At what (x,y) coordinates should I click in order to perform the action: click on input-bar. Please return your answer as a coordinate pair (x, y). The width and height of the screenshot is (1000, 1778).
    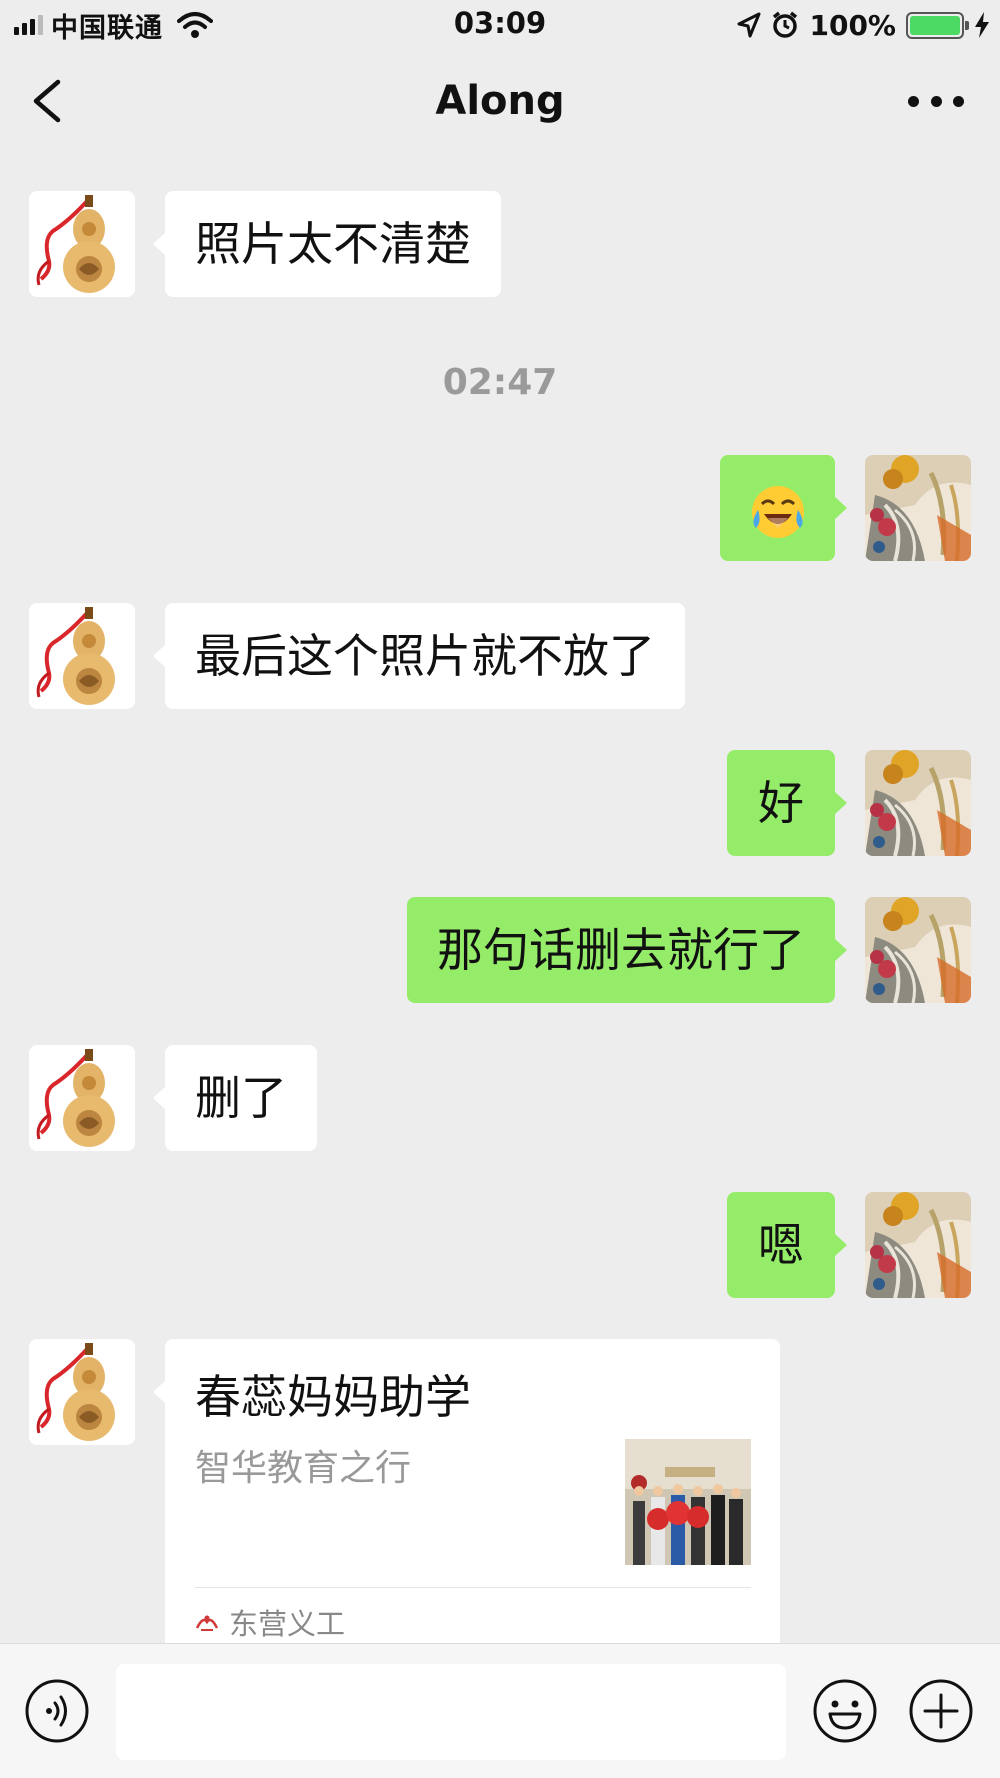
    Looking at the image, I should click on (500, 1710).